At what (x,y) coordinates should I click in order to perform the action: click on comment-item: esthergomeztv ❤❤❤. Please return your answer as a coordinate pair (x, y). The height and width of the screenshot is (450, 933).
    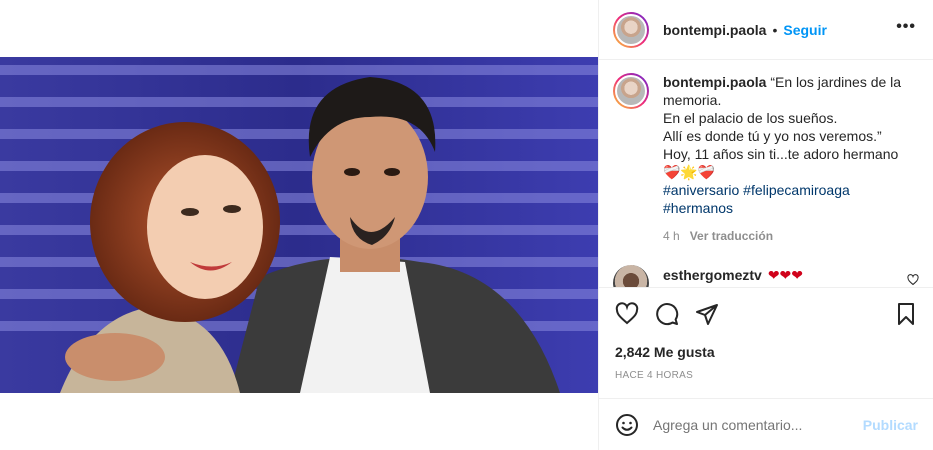
    Looking at the image, I should click on (708, 276).